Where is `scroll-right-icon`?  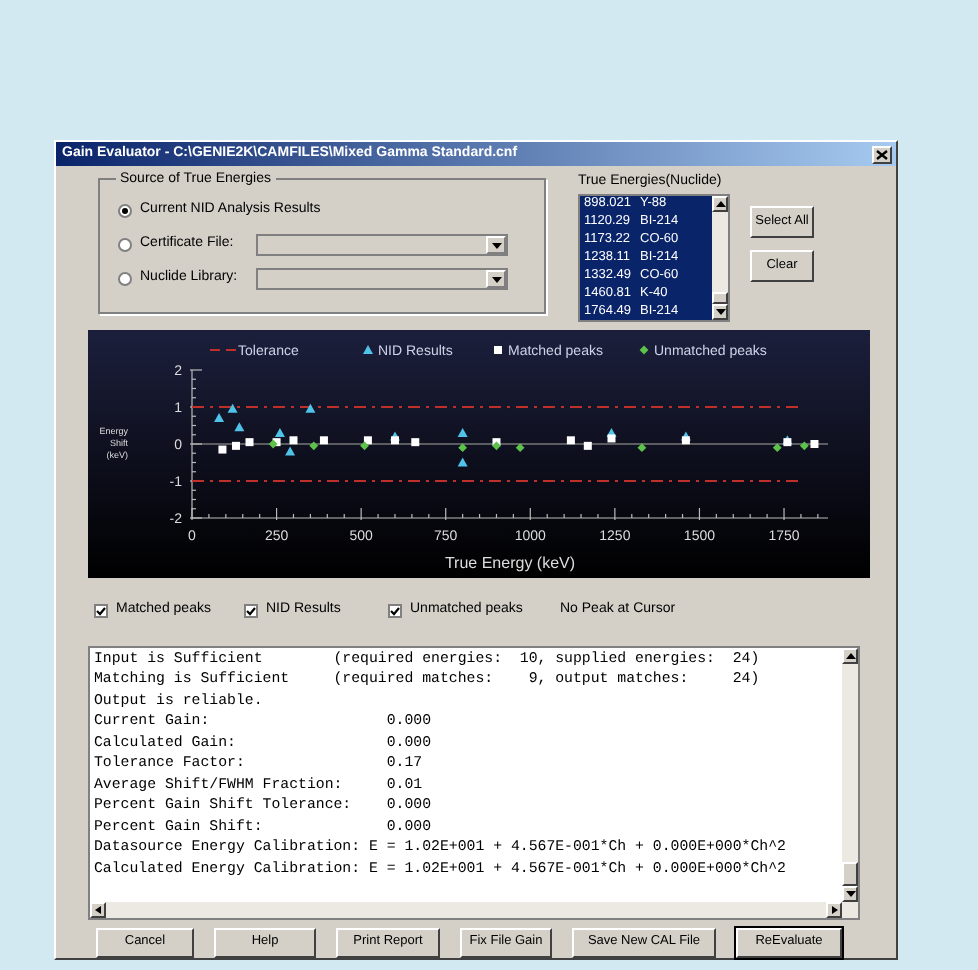
scroll-right-icon is located at coordinates (834, 909).